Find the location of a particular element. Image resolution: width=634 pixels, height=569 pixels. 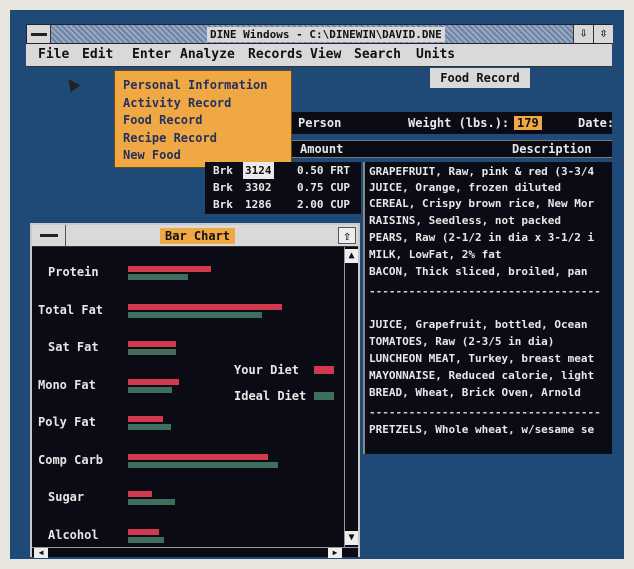

amount-cell: 2.00 CUP is located at coordinates (323, 204).